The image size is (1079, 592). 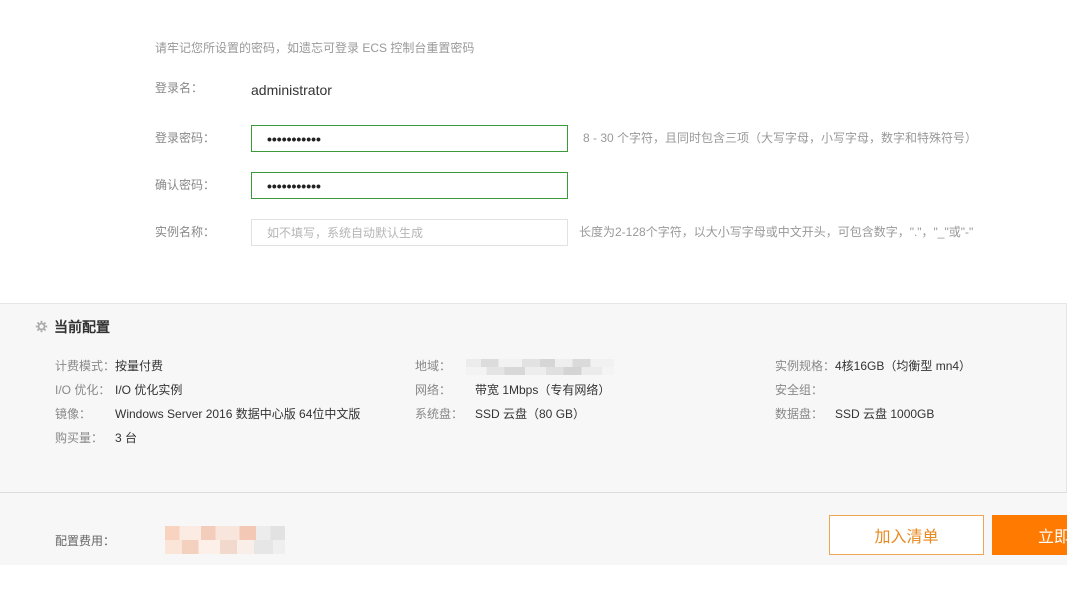 I want to click on config-fee-value-redacted, so click(x=225, y=540).